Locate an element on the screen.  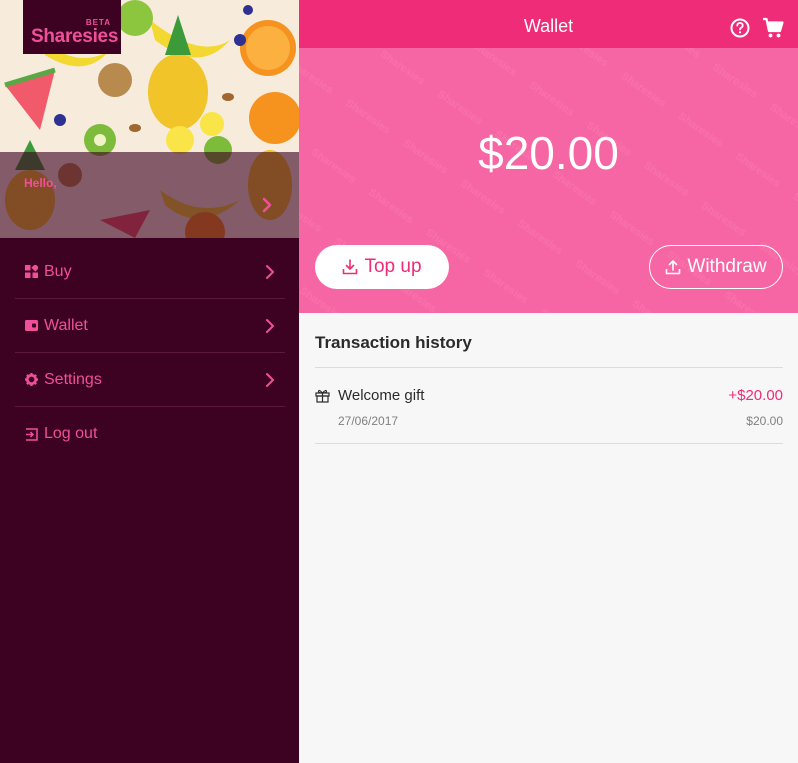
gift-icon is located at coordinates (322, 396).